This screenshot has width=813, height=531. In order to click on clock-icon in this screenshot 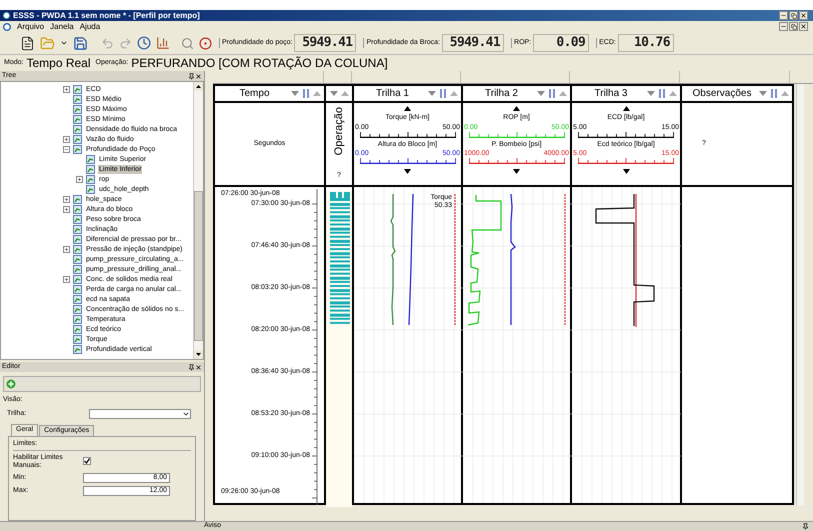, I will do `click(144, 43)`.